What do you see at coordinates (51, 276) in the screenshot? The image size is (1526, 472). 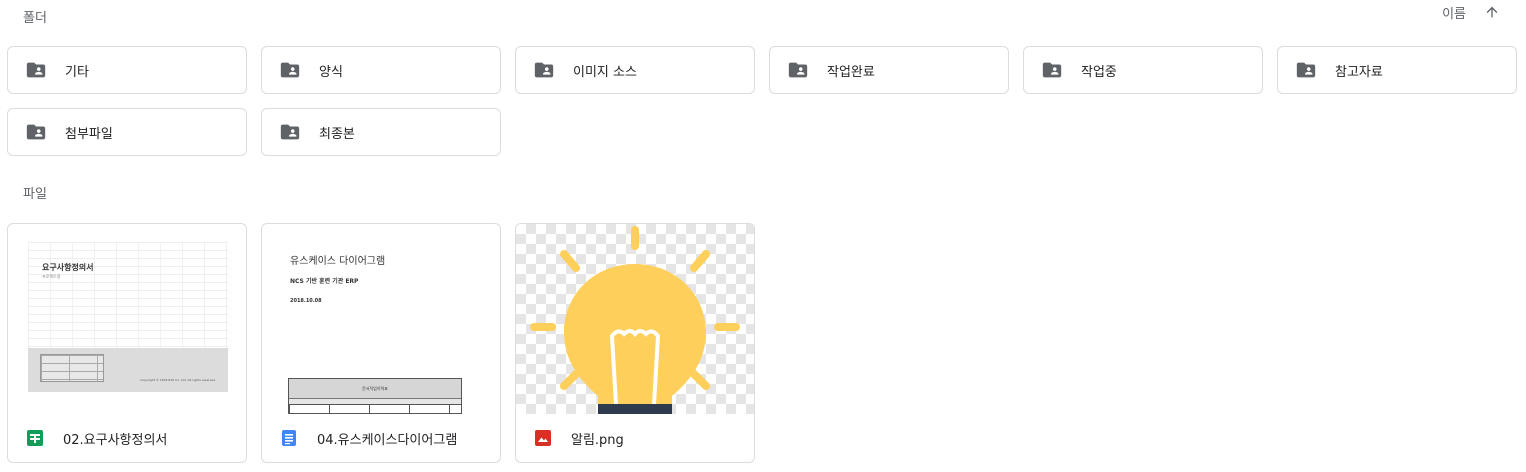 I see `preview-subtitle: 프로젝트명` at bounding box center [51, 276].